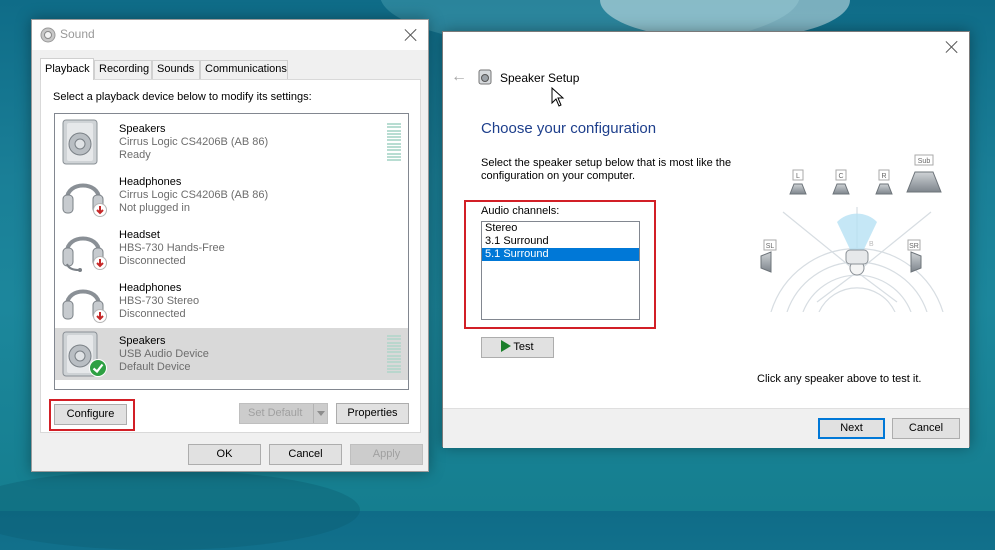  I want to click on speaker-label-sub: Sub, so click(924, 161).